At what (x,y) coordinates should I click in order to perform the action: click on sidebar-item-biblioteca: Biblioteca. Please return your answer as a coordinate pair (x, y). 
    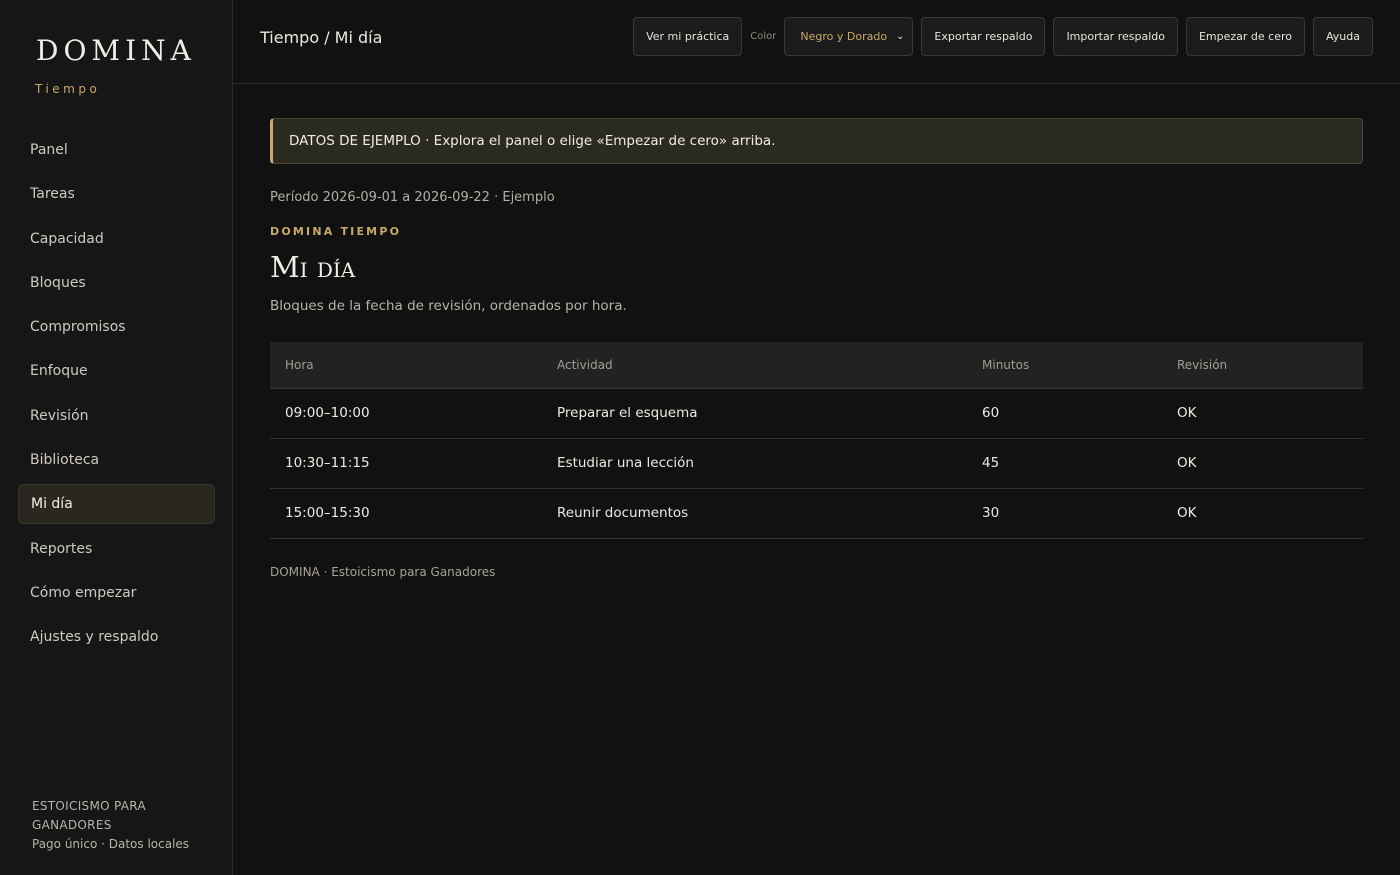
    Looking at the image, I should click on (116, 460).